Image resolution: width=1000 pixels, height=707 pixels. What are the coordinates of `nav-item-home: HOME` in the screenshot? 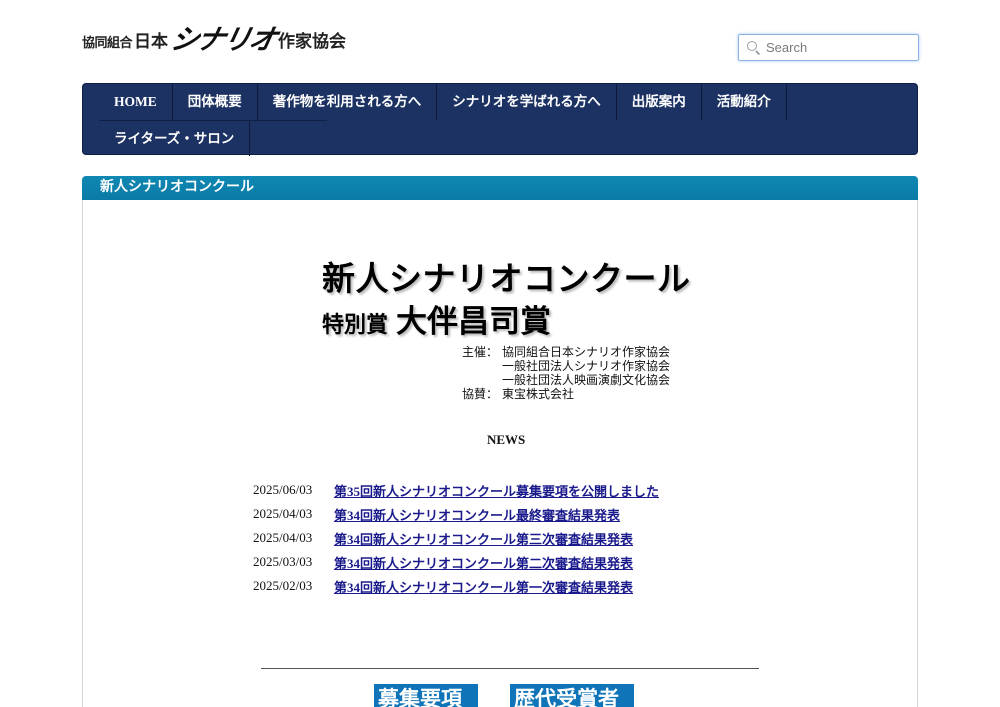 It's located at (136, 102).